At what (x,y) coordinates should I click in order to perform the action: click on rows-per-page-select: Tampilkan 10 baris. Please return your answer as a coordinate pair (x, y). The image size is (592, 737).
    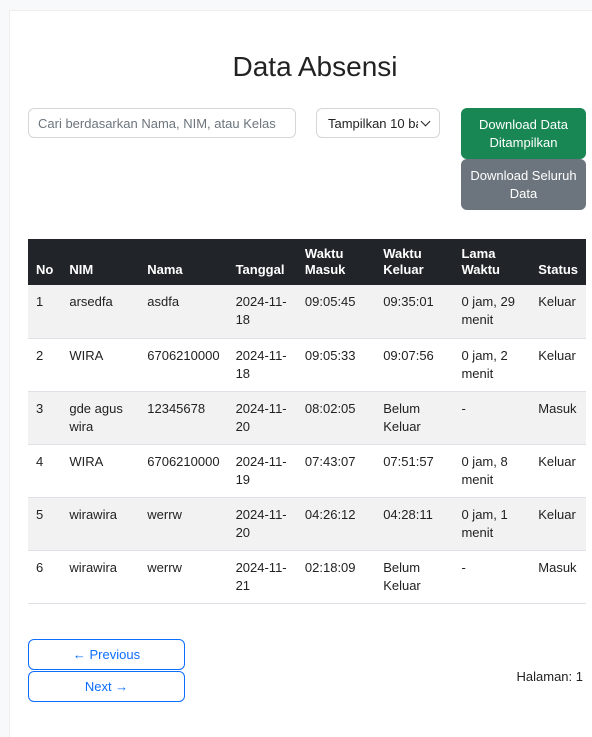
    Looking at the image, I should click on (378, 123).